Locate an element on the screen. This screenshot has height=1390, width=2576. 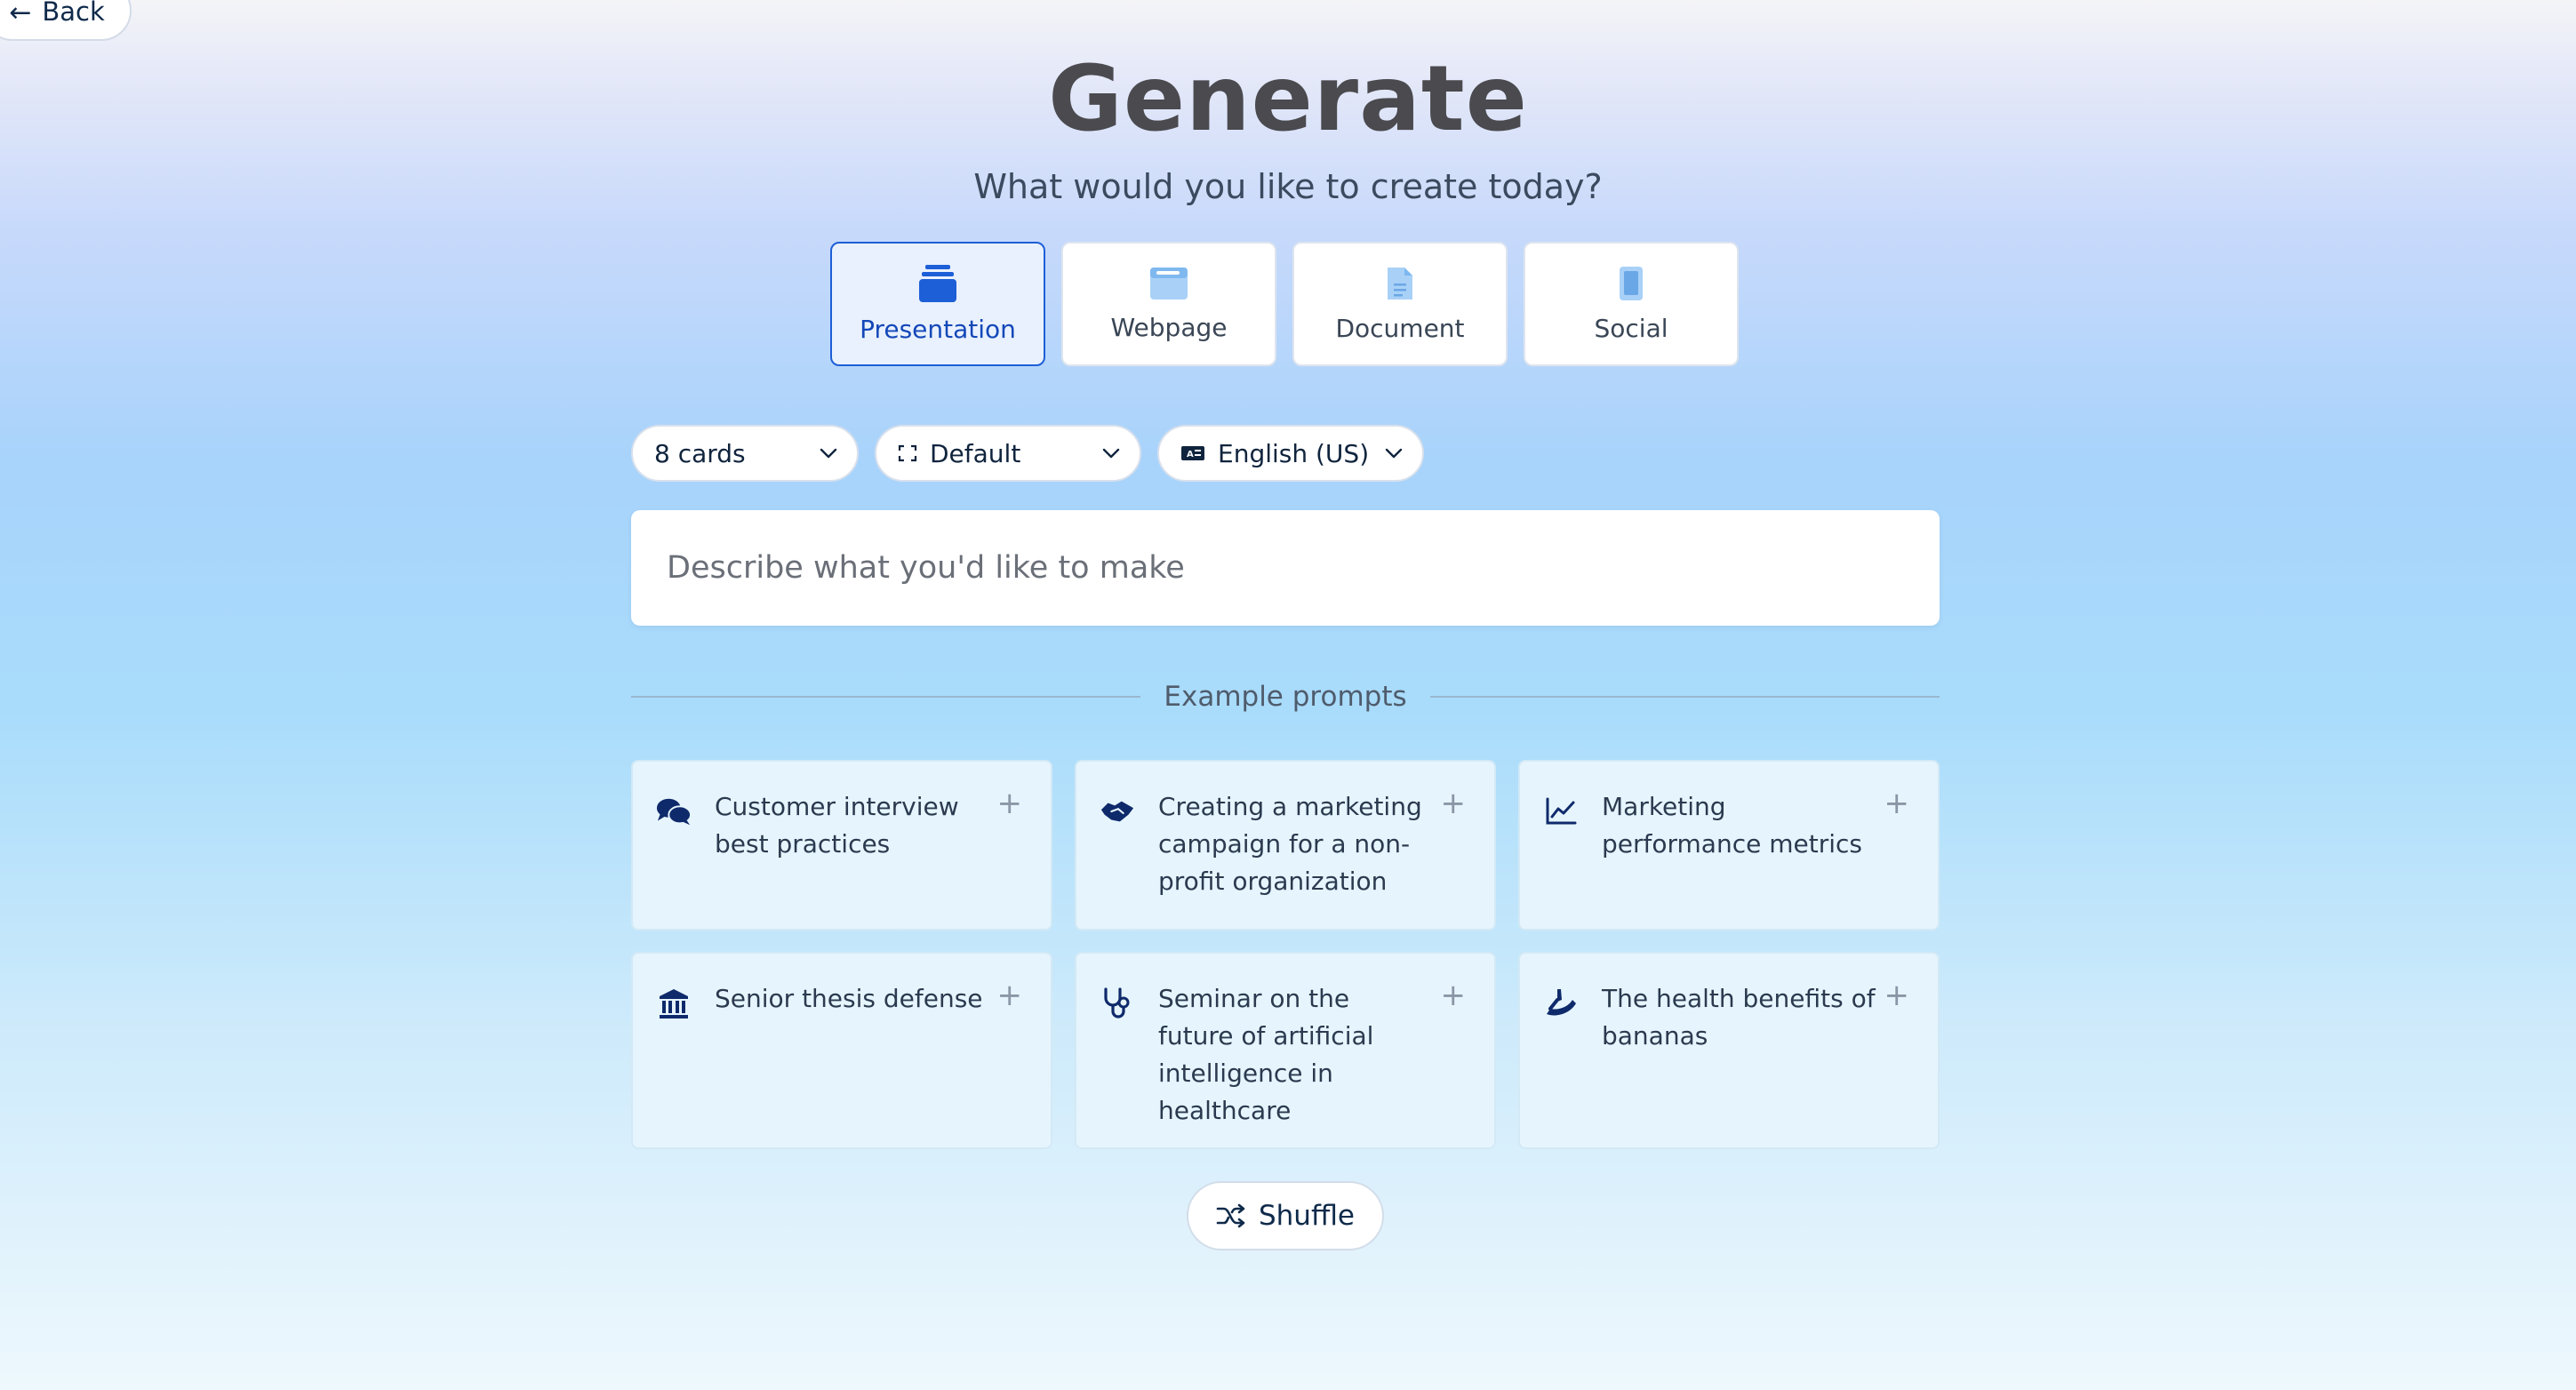
example-prompt-text: Customer interview best practices is located at coordinates (837, 825).